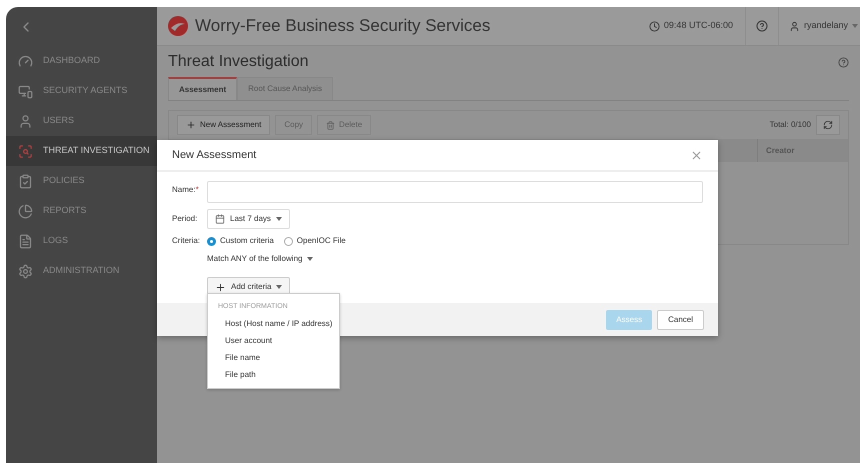 This screenshot has width=860, height=463. Describe the element at coordinates (81, 241) in the screenshot. I see `sidebar-item: LOGS` at that location.